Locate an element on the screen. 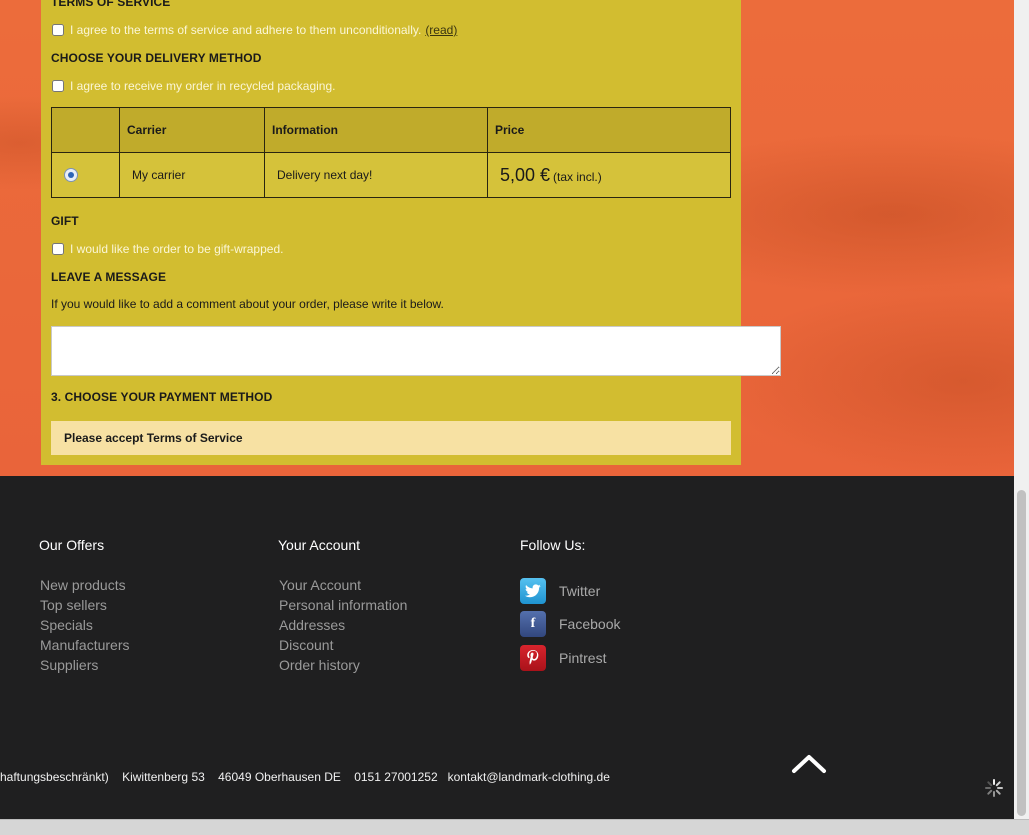 The width and height of the screenshot is (1029, 835). social-link-pinterest: Pintrest is located at coordinates (563, 658).